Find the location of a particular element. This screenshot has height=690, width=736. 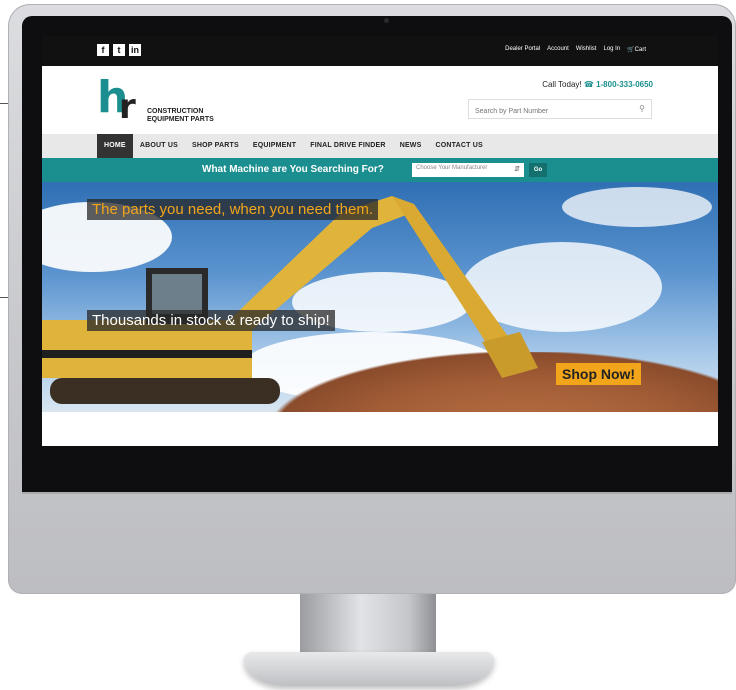

phone-icon: ☎ is located at coordinates (588, 84).